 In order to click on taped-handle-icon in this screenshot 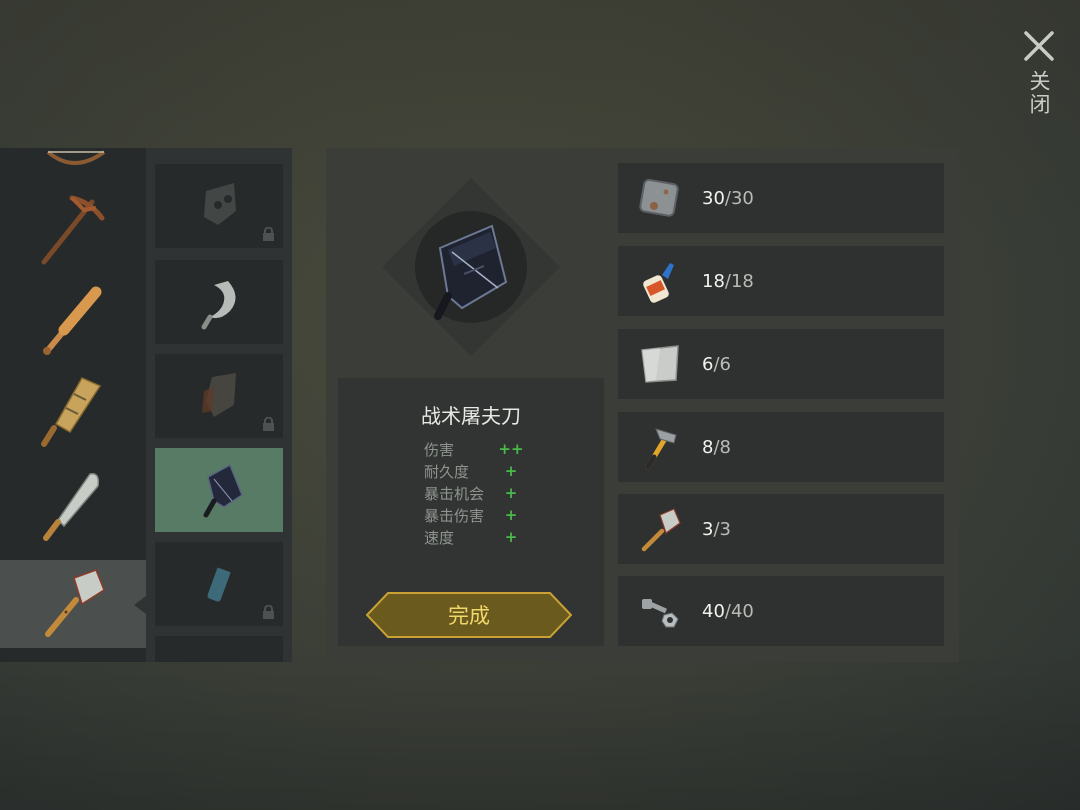, I will do `click(220, 581)`.